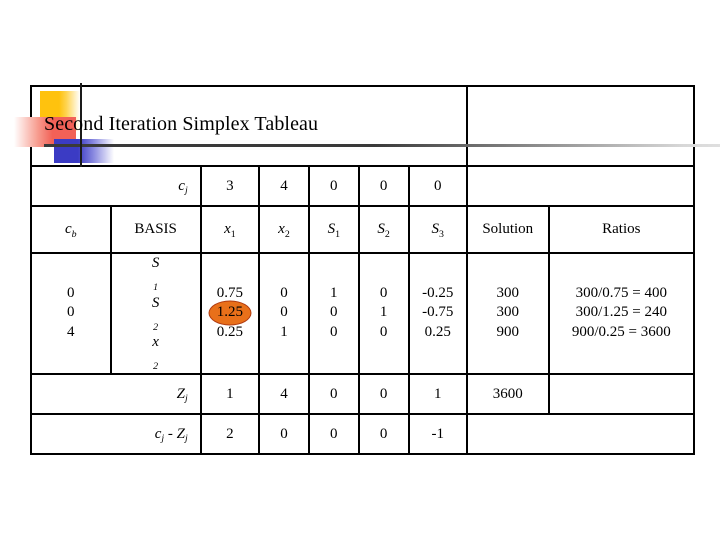  Describe the element at coordinates (621, 332) in the screenshot. I see `ratio-row3: 900/0.25 = 3600` at that location.